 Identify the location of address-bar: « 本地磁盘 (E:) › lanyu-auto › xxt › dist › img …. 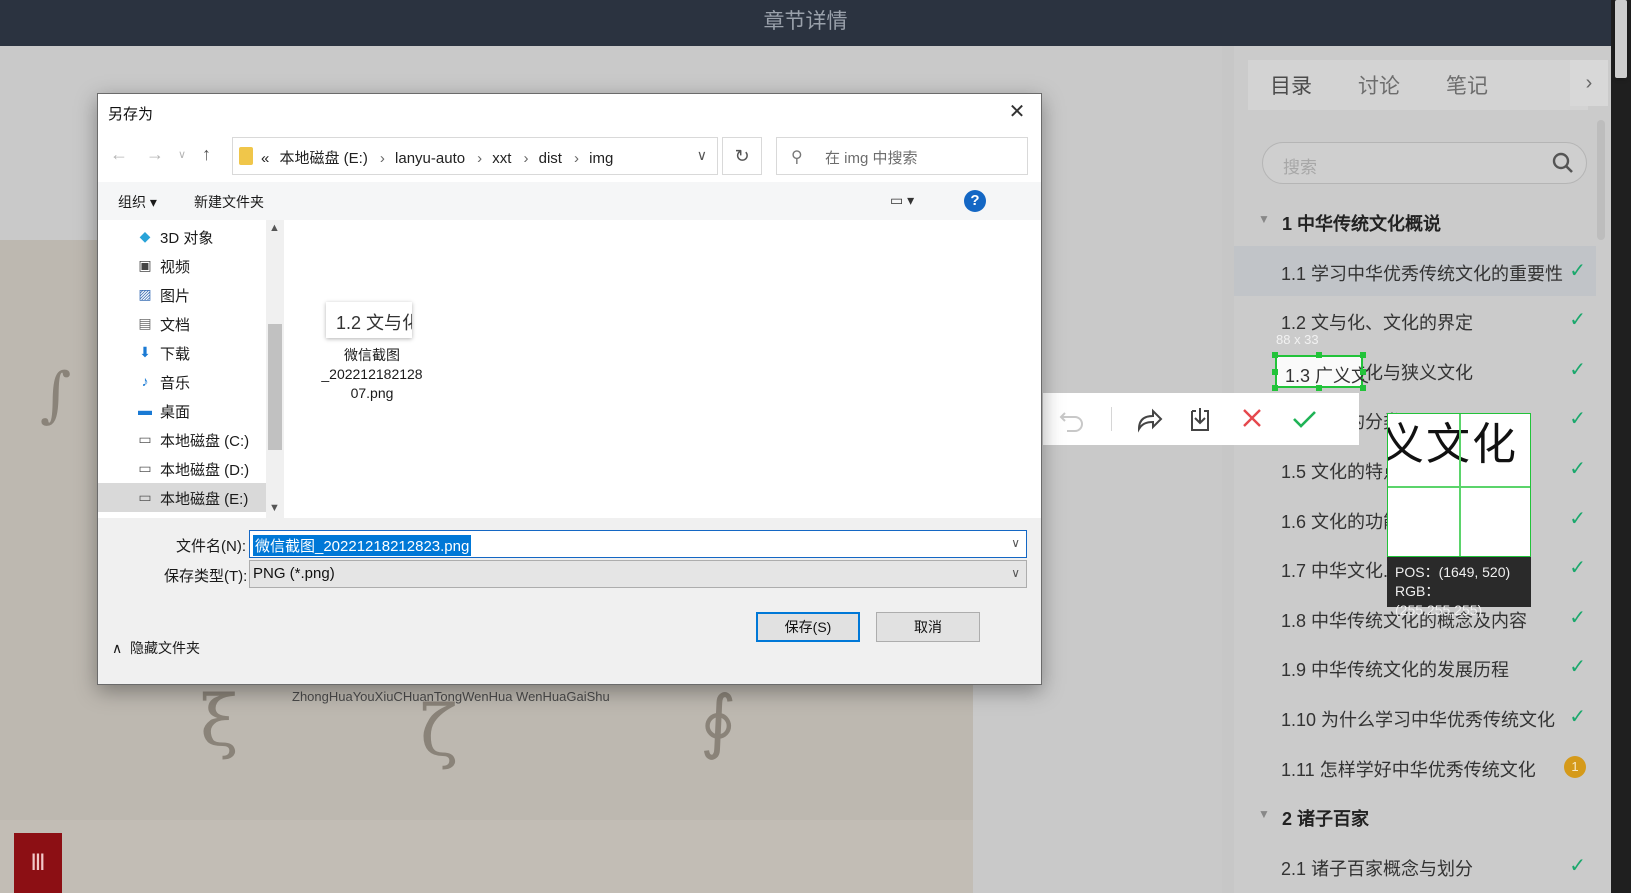
(475, 156).